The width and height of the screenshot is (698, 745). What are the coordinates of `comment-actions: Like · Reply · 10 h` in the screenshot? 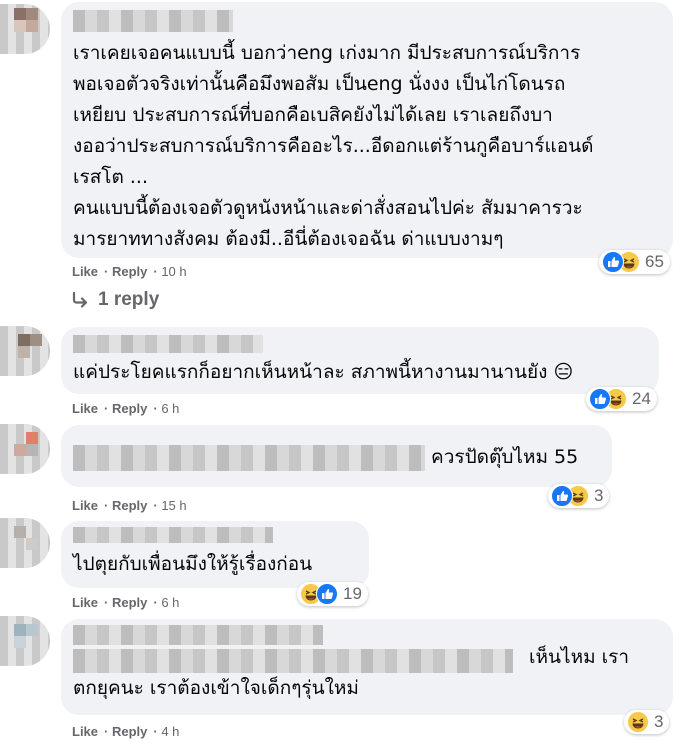 It's located at (129, 271).